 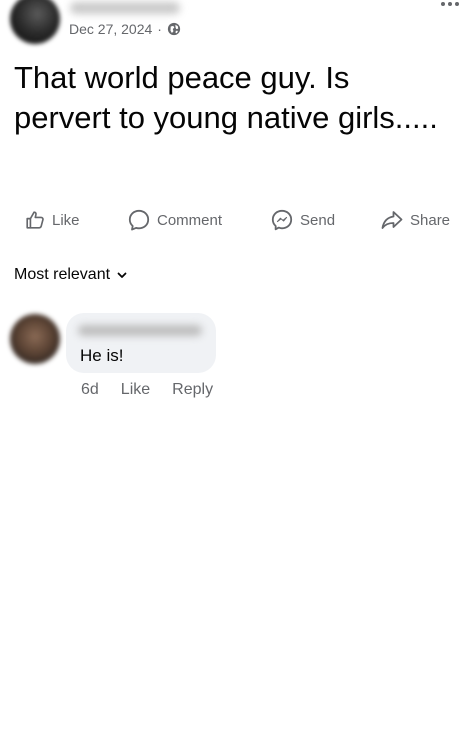 What do you see at coordinates (110, 29) in the screenshot?
I see `post-date: Dec 27, 2024` at bounding box center [110, 29].